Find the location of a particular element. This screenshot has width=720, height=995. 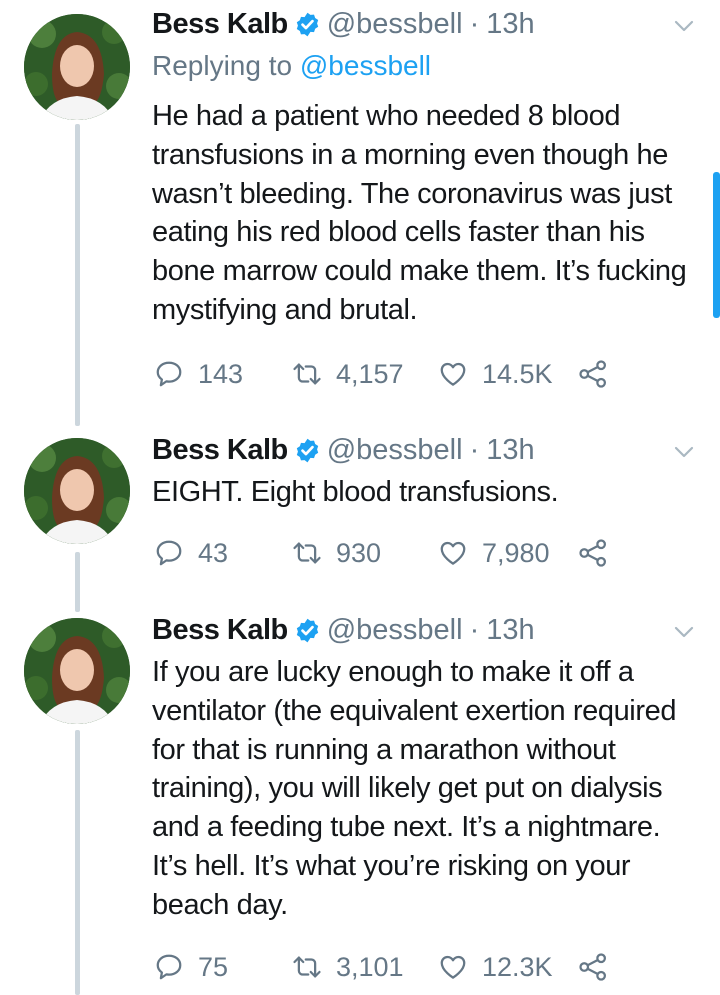

retweet-button: 3,101 is located at coordinates (348, 967).